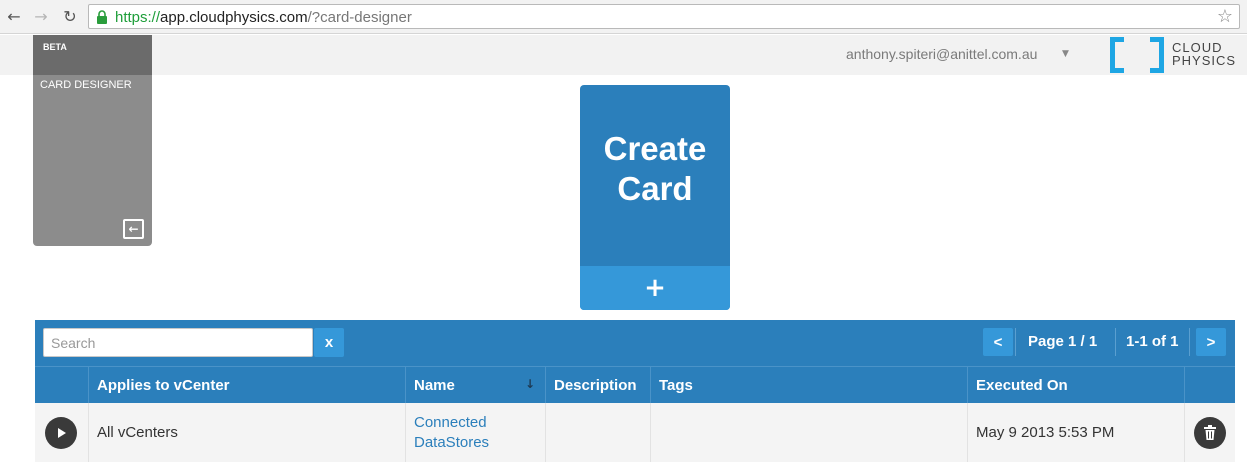 Image resolution: width=1247 pixels, height=462 pixels. I want to click on column-header-applies-to-vcenter: Applies to vCenter, so click(246, 385).